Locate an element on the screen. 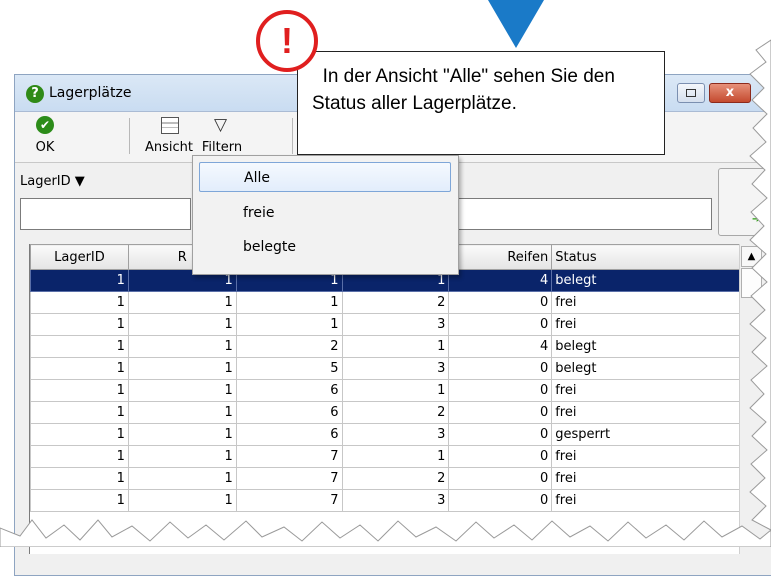  torn-edge-right is located at coordinates (760, 285).